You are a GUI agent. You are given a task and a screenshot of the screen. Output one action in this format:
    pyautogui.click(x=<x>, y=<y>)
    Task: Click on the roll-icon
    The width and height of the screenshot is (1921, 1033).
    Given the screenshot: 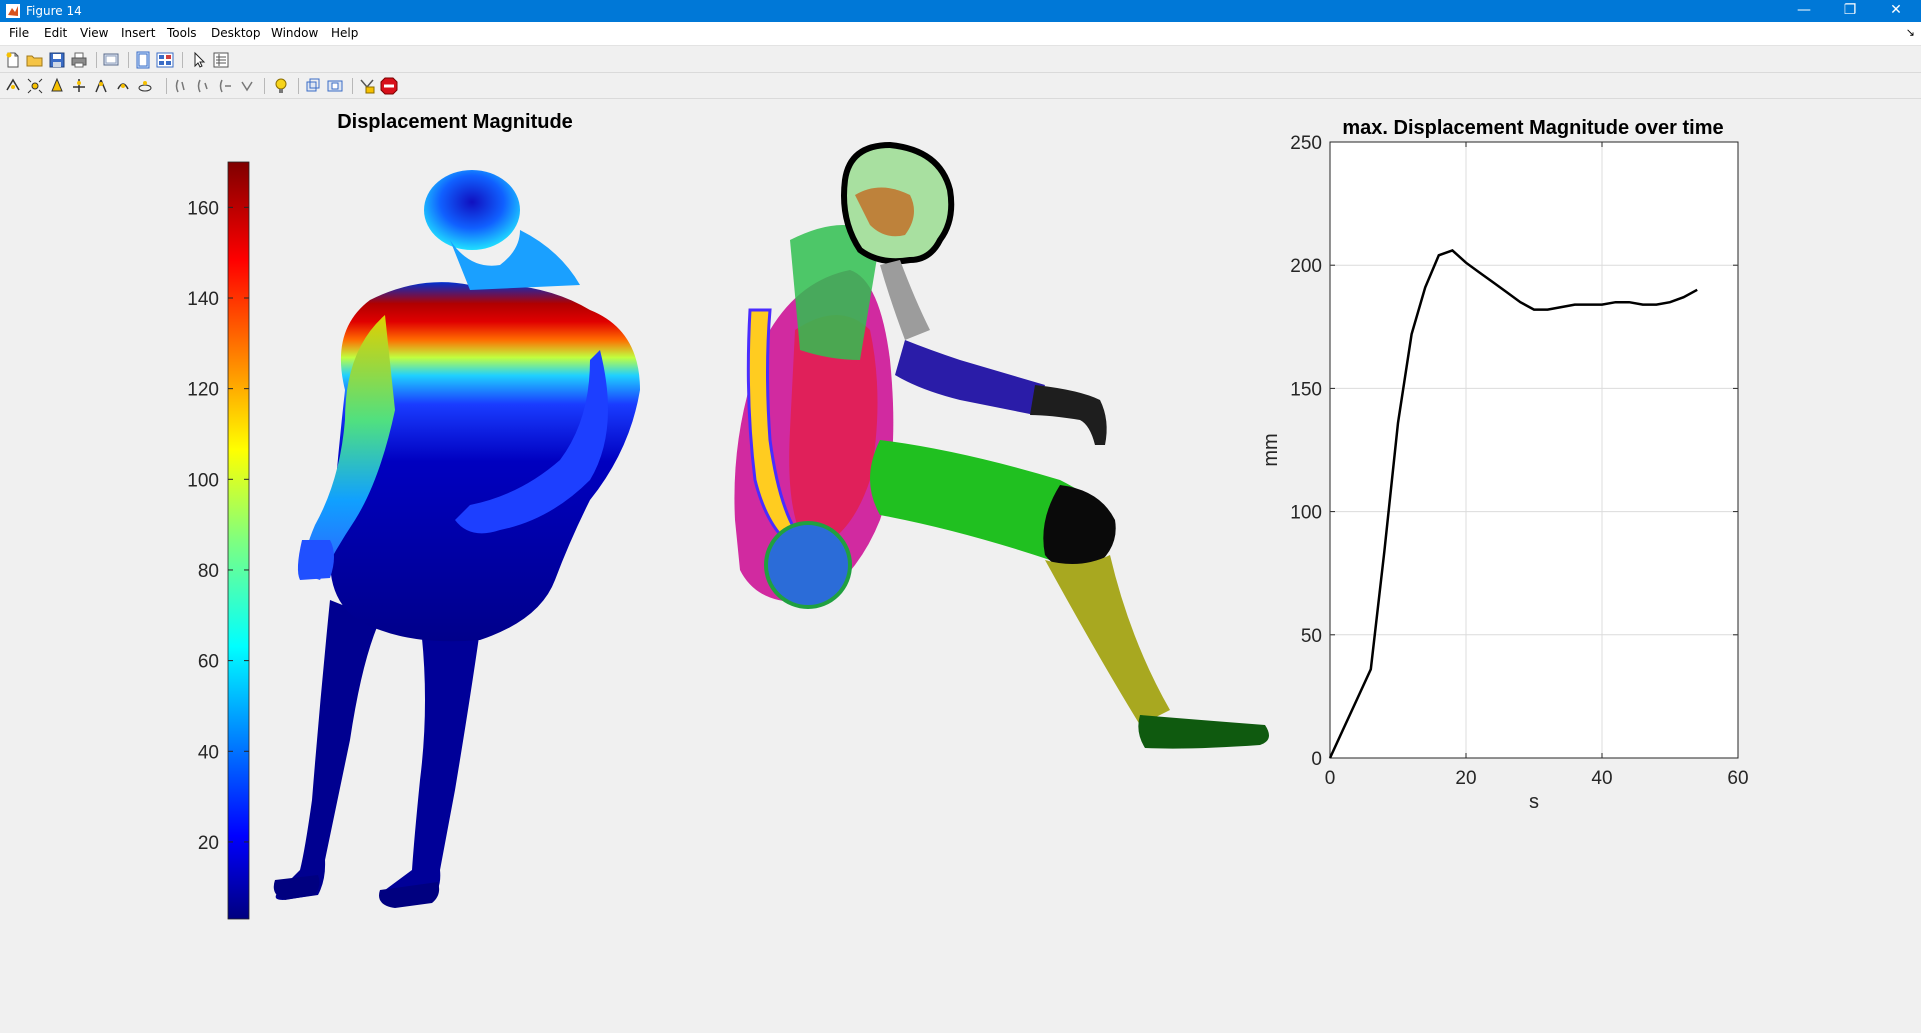 What is the action you would take?
    pyautogui.click(x=145, y=86)
    